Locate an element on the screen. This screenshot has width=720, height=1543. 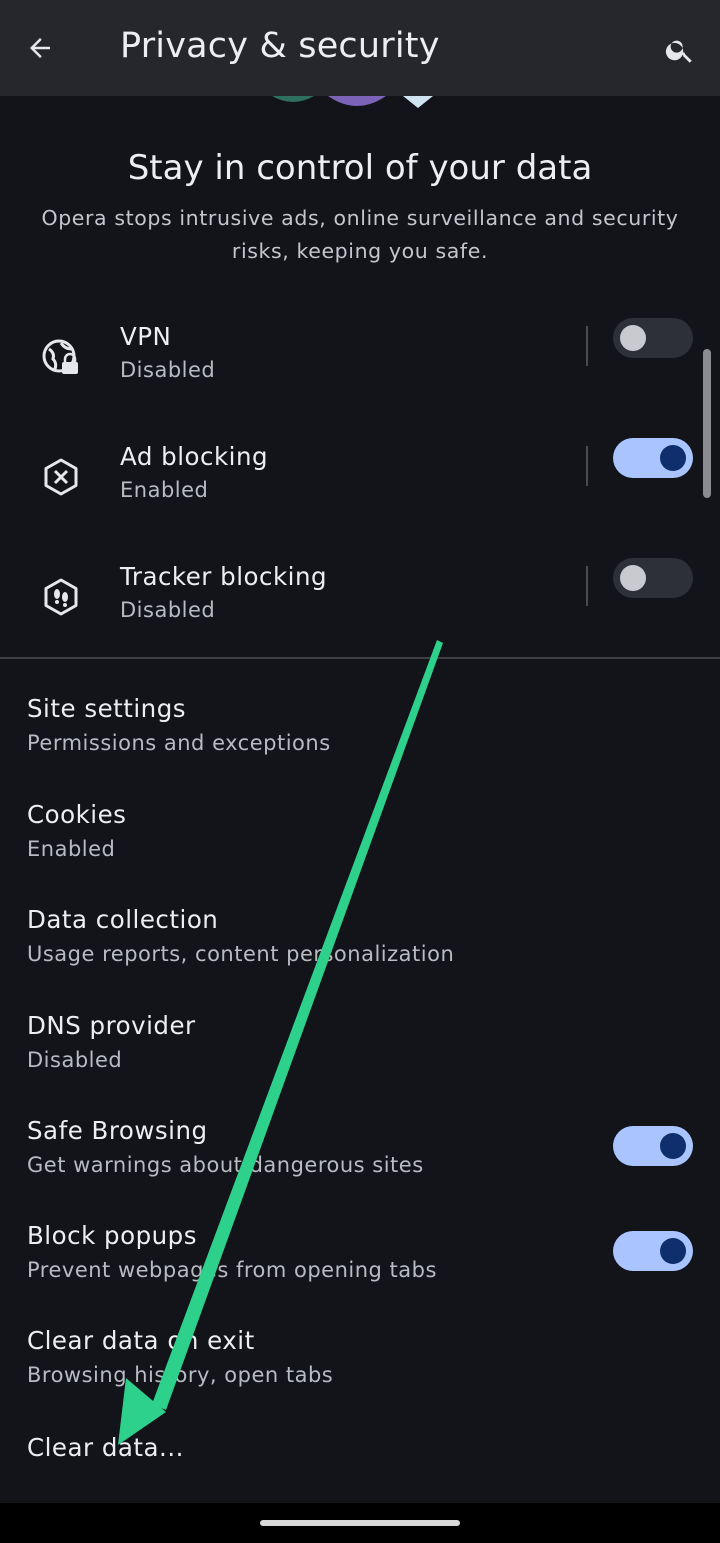
dns-provider-sub: Disabled is located at coordinates (75, 1060).